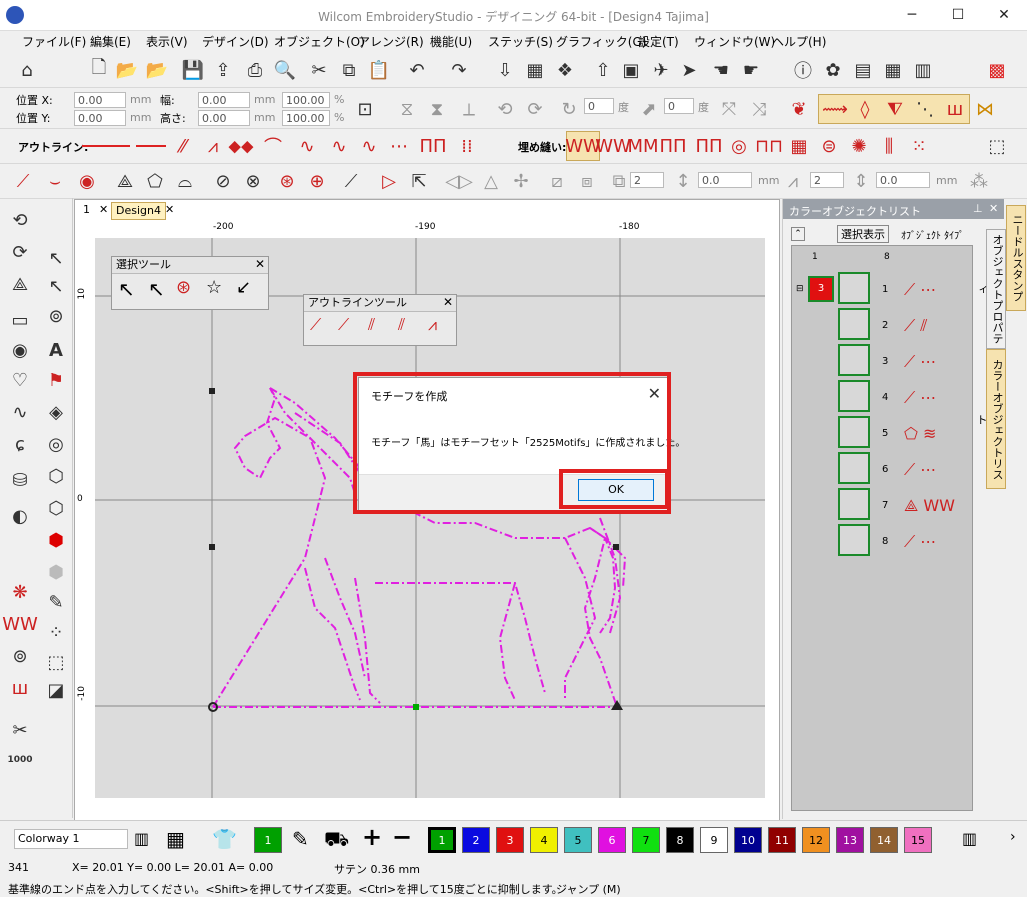 Image resolution: width=1027 pixels, height=897 pixels. Describe the element at coordinates (56, 690) in the screenshot. I see `circle-square-icon: ◪` at that location.